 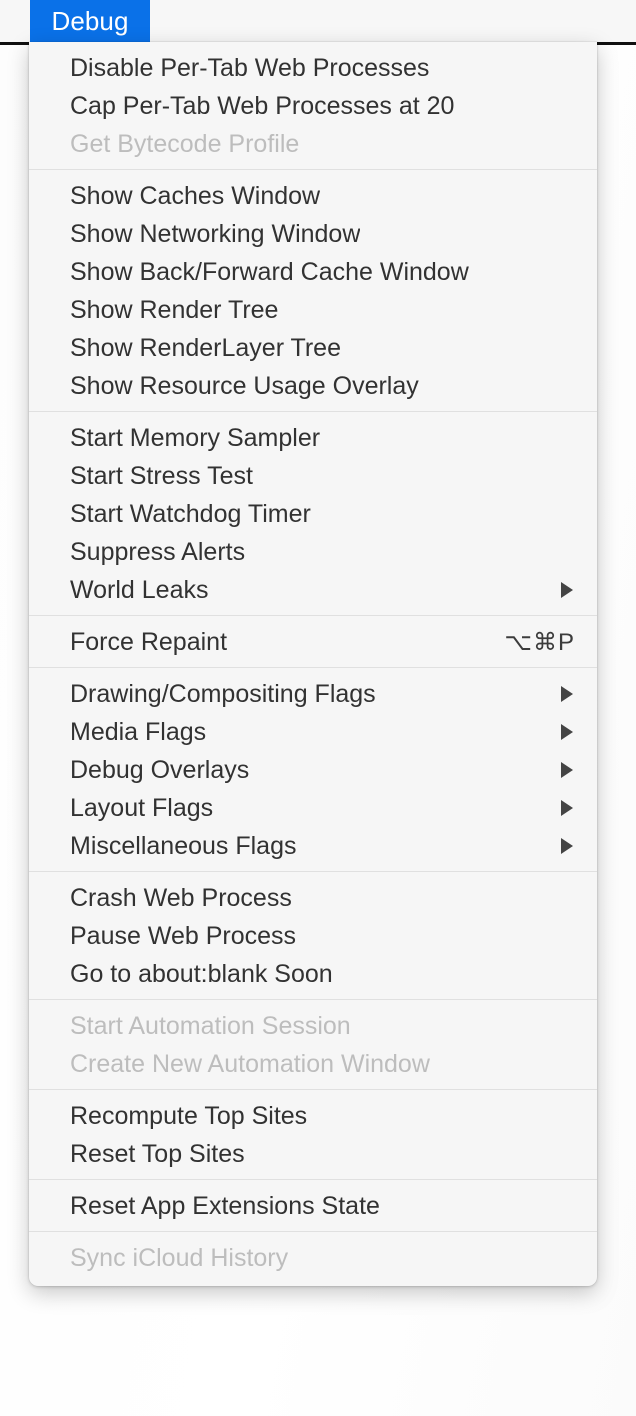 What do you see at coordinates (157, 1154) in the screenshot?
I see `menu-item-label: Reset Top Sites` at bounding box center [157, 1154].